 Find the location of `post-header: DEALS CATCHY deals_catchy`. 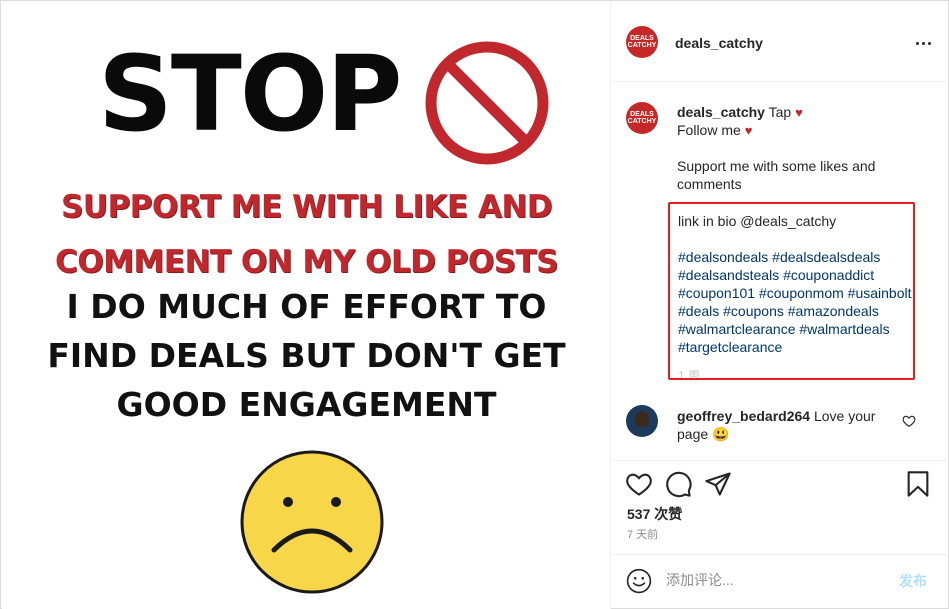

post-header: DEALS CATCHY deals_catchy is located at coordinates (780, 42).